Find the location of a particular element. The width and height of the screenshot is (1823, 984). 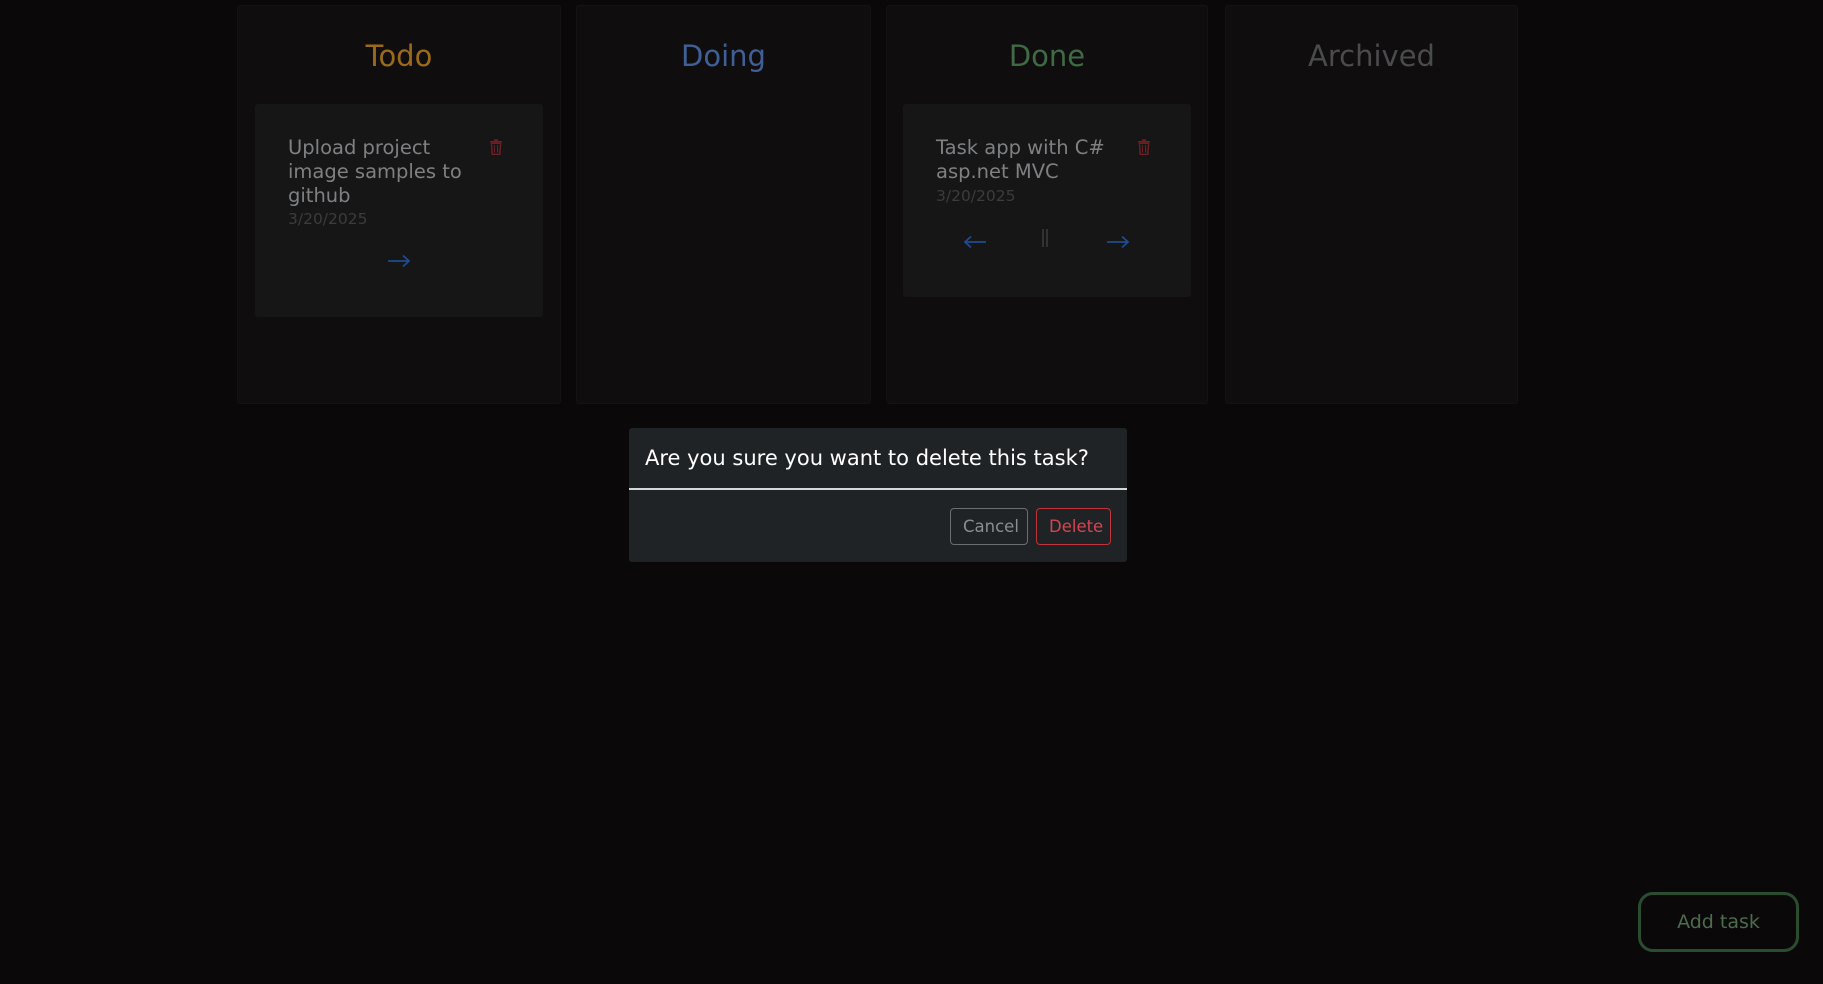

task-title: Task app with C# asp.net MVC is located at coordinates (1020, 159).